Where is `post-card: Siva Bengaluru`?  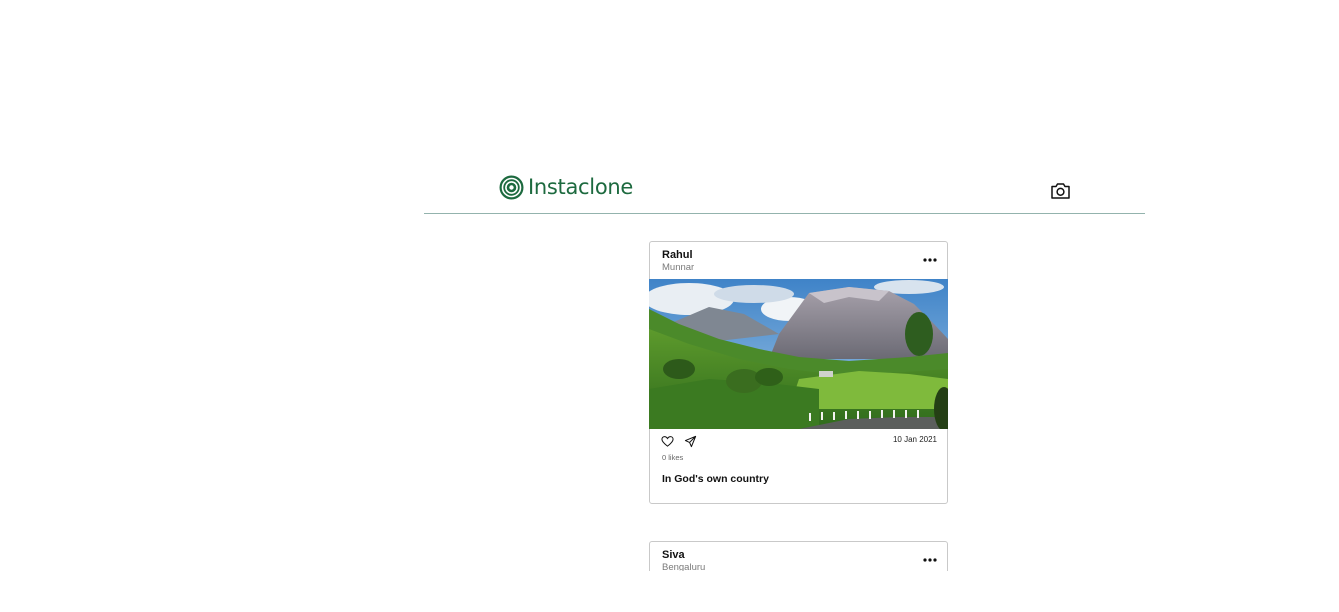
post-card: Siva Bengaluru is located at coordinates (798, 556).